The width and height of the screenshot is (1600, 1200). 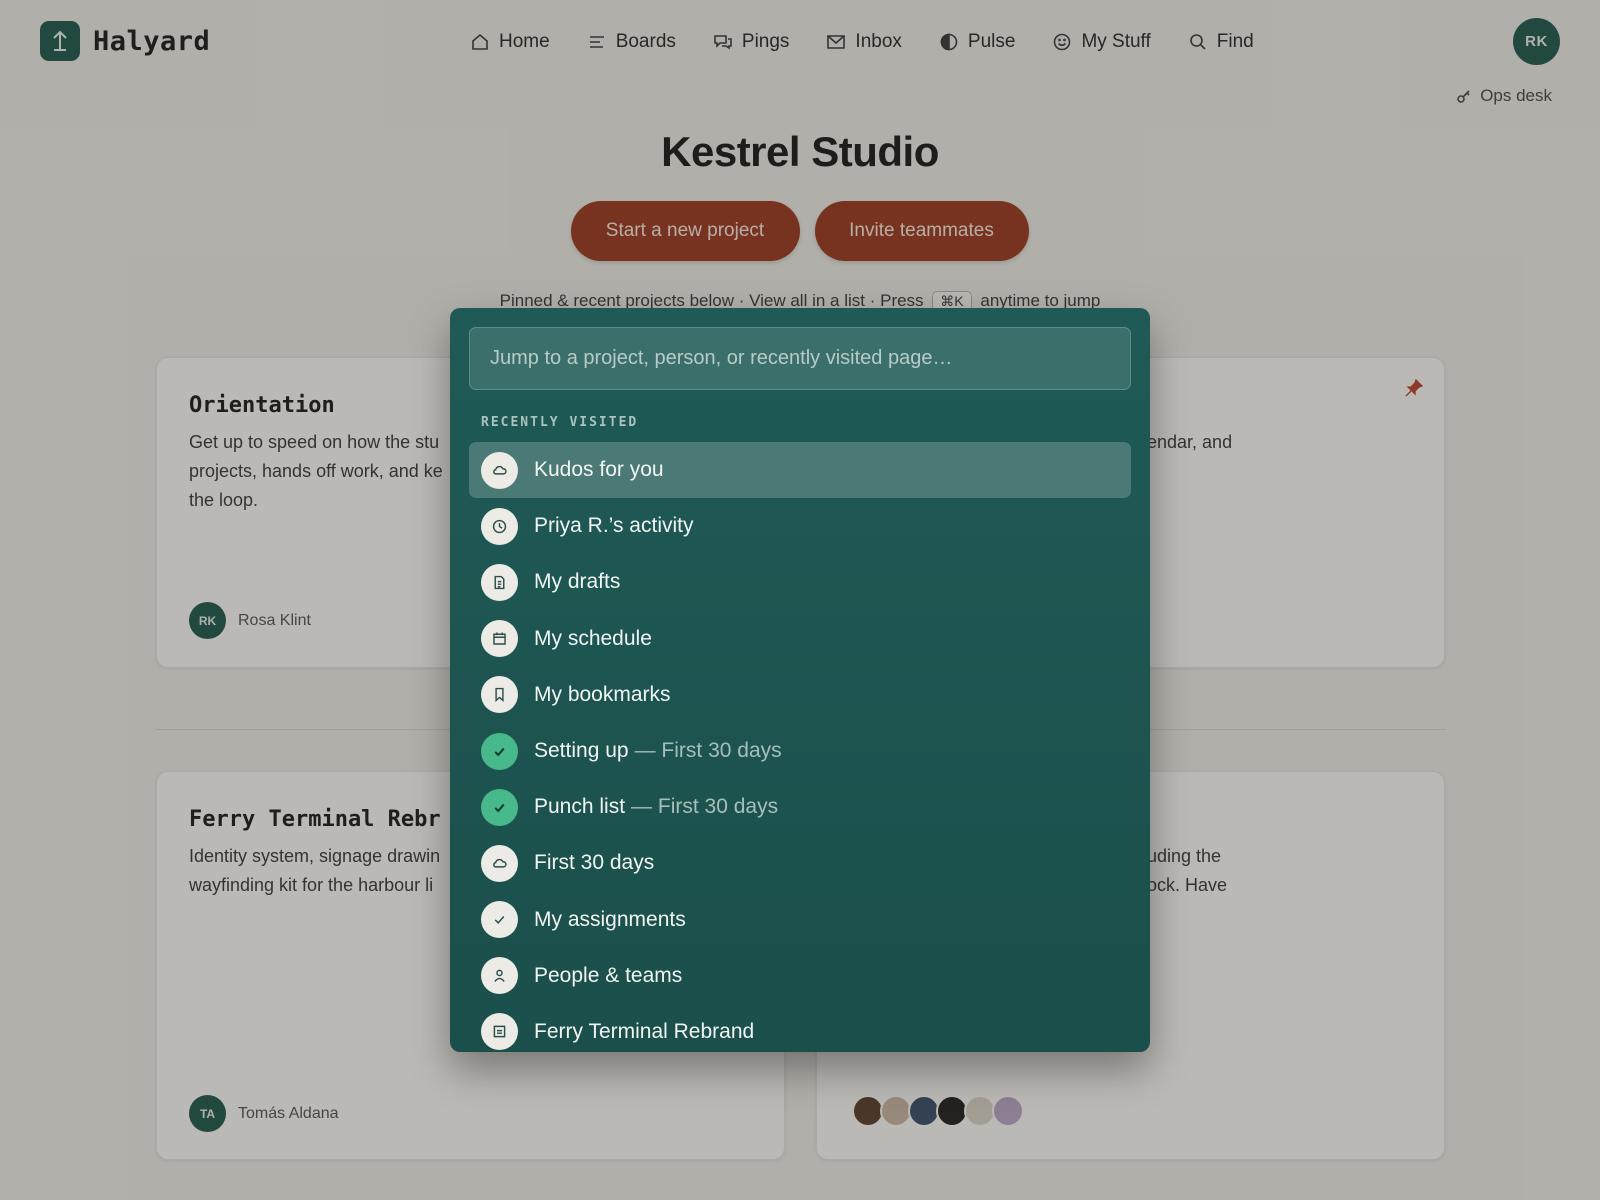 I want to click on recent-item-label: People & teams, so click(x=608, y=975).